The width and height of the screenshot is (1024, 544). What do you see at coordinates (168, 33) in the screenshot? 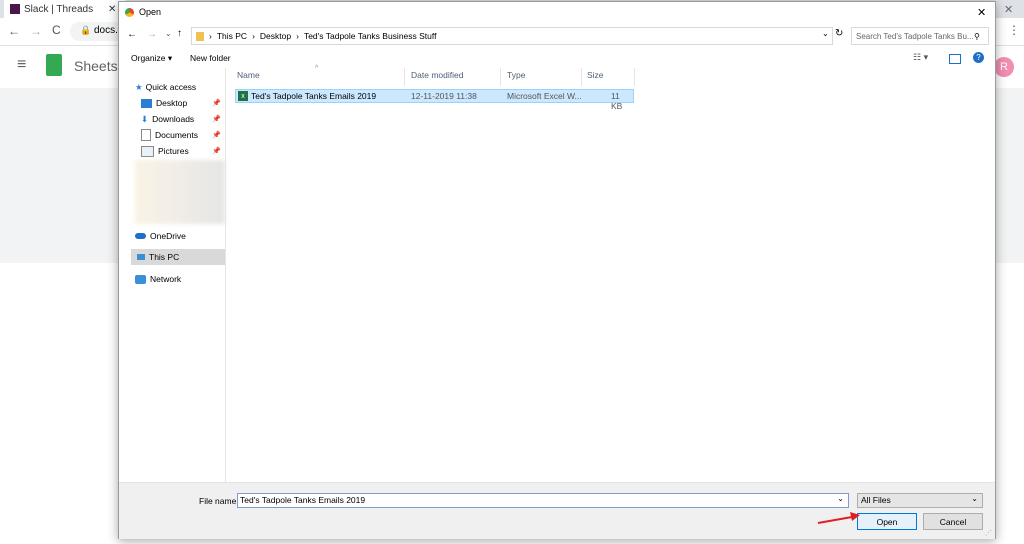
I see `recent-dropdown-icon: ⌄` at bounding box center [168, 33].